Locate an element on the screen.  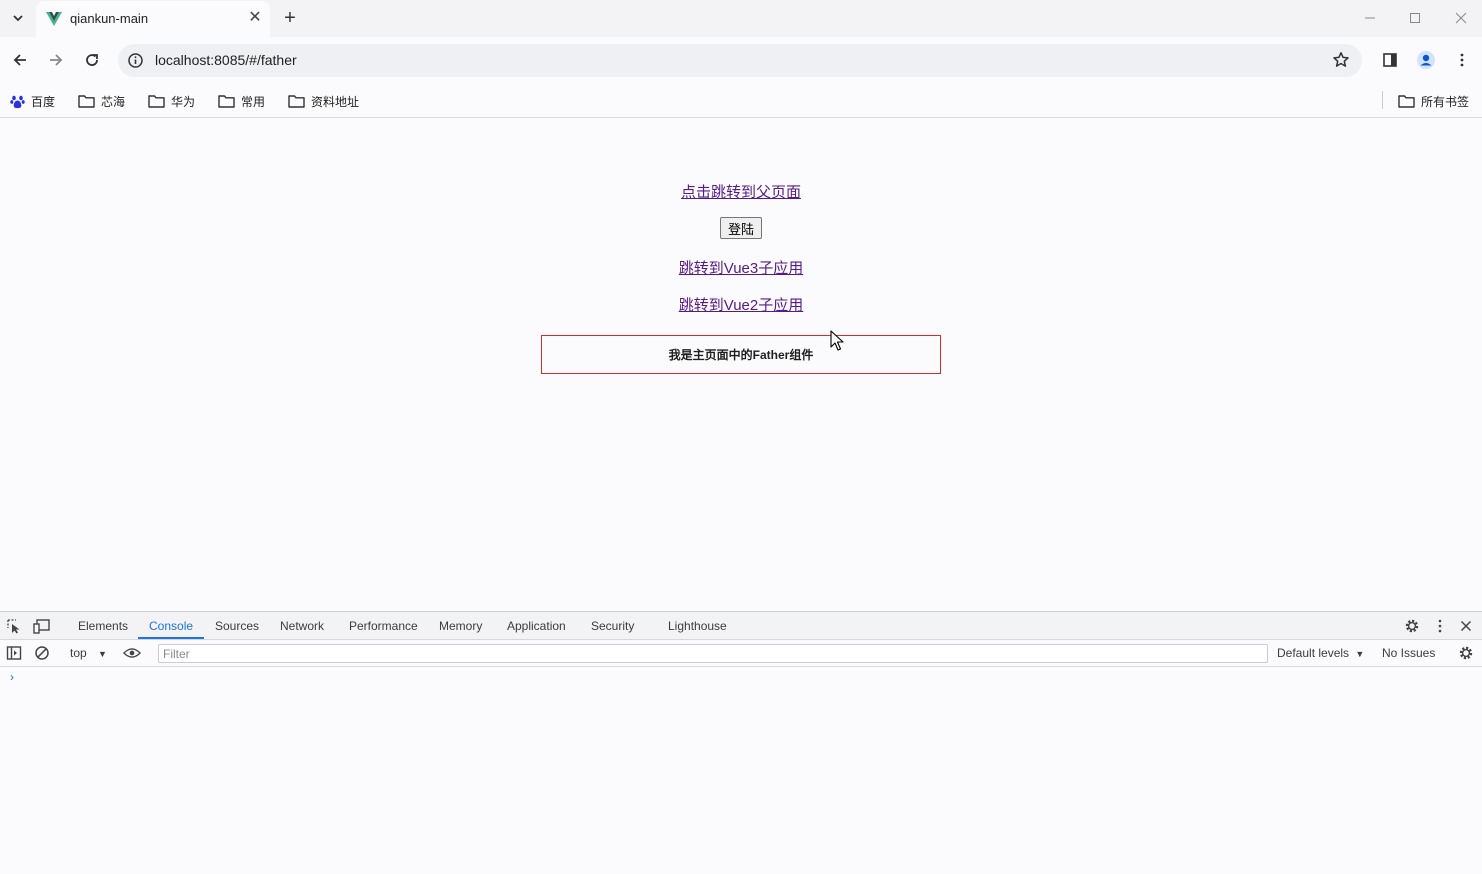
browser-toolbar: localhost:8085/#/father is located at coordinates (741, 60).